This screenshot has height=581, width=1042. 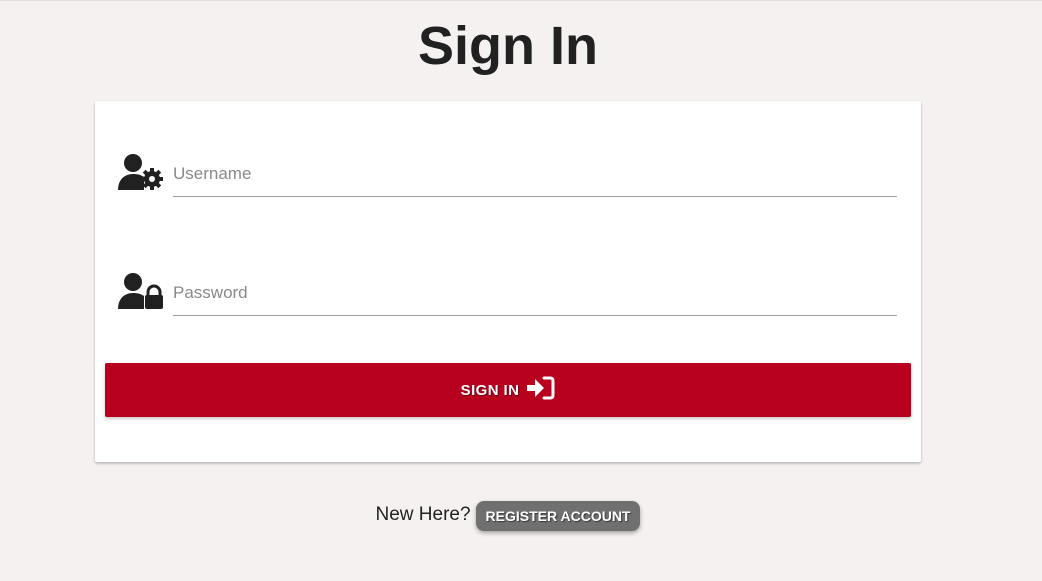 I want to click on sign-in-button: Sign In, so click(x=508, y=390).